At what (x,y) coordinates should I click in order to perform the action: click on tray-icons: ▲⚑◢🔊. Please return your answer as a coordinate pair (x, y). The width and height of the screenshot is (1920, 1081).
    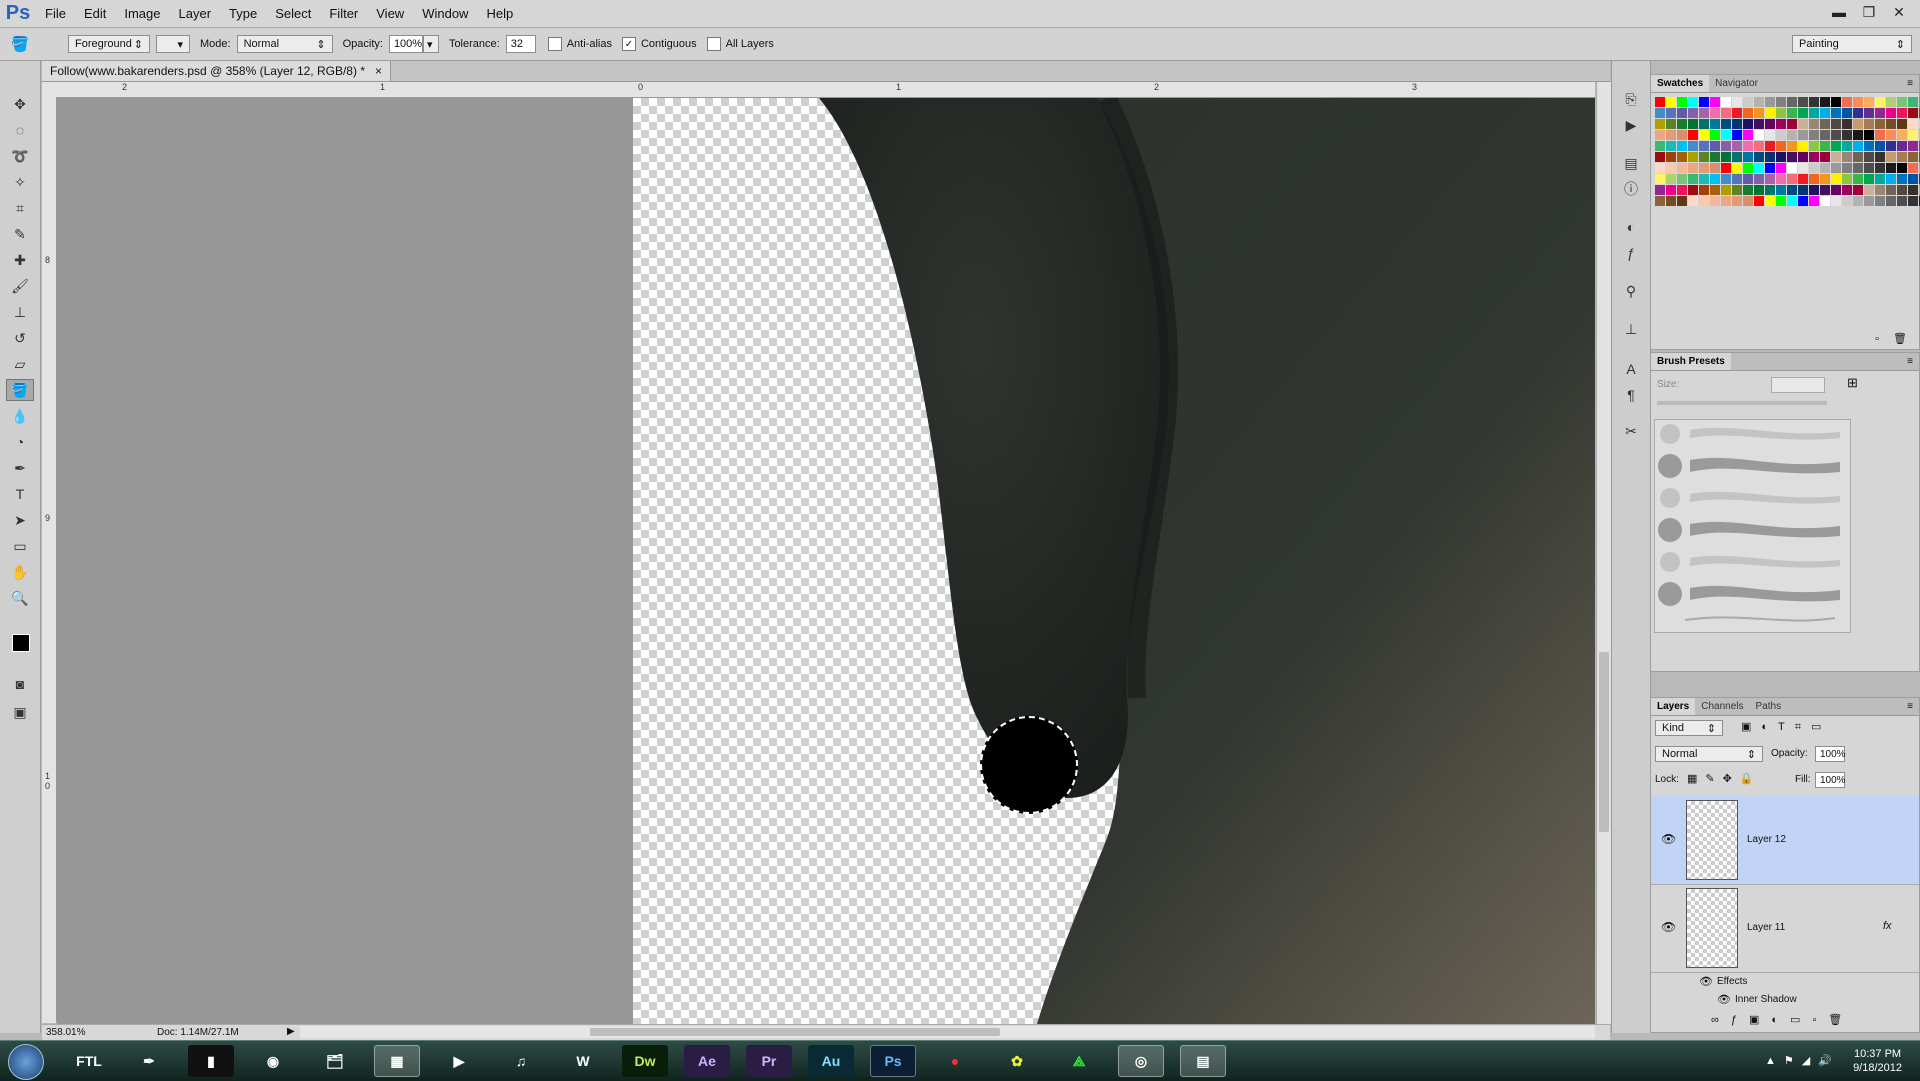
    Looking at the image, I should click on (1802, 1060).